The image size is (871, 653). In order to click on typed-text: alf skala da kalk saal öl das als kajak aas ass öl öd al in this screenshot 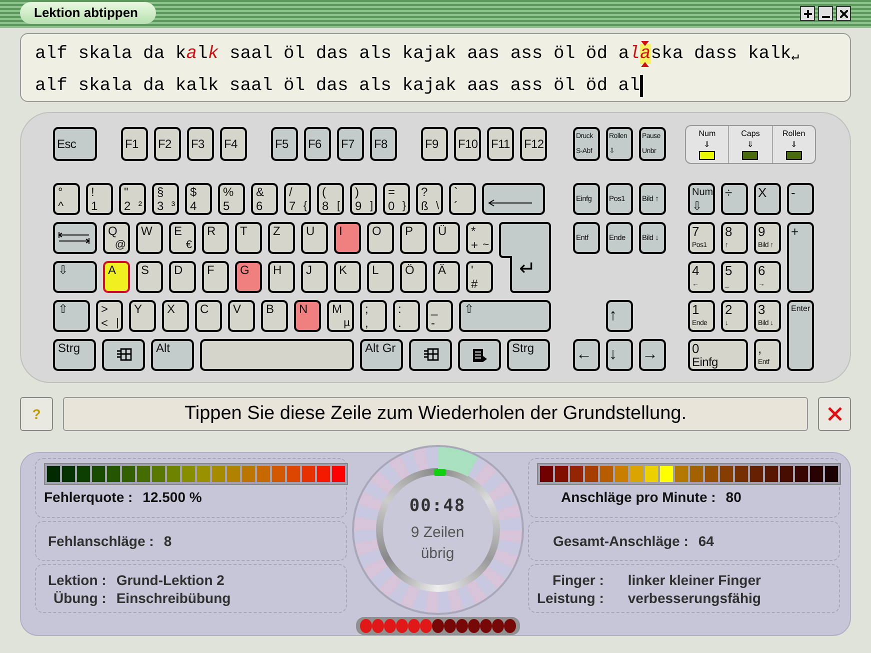, I will do `click(337, 86)`.